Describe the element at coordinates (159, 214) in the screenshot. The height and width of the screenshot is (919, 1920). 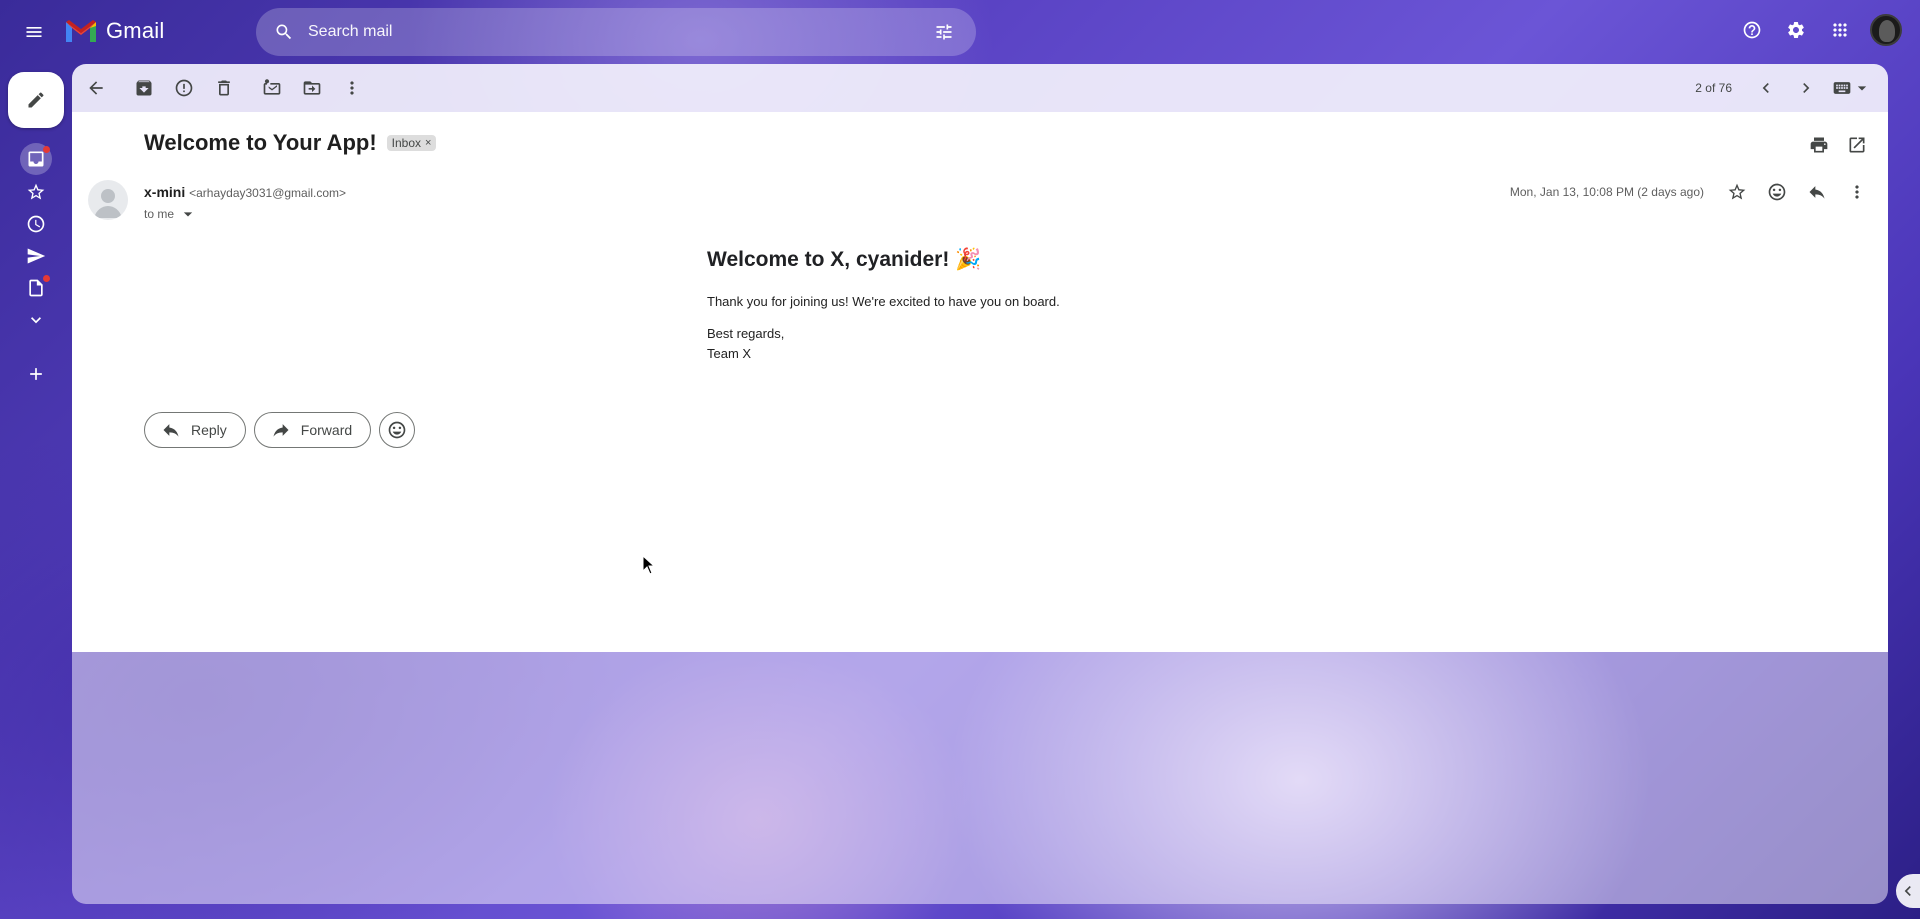
I see `recipient-text: to me` at that location.